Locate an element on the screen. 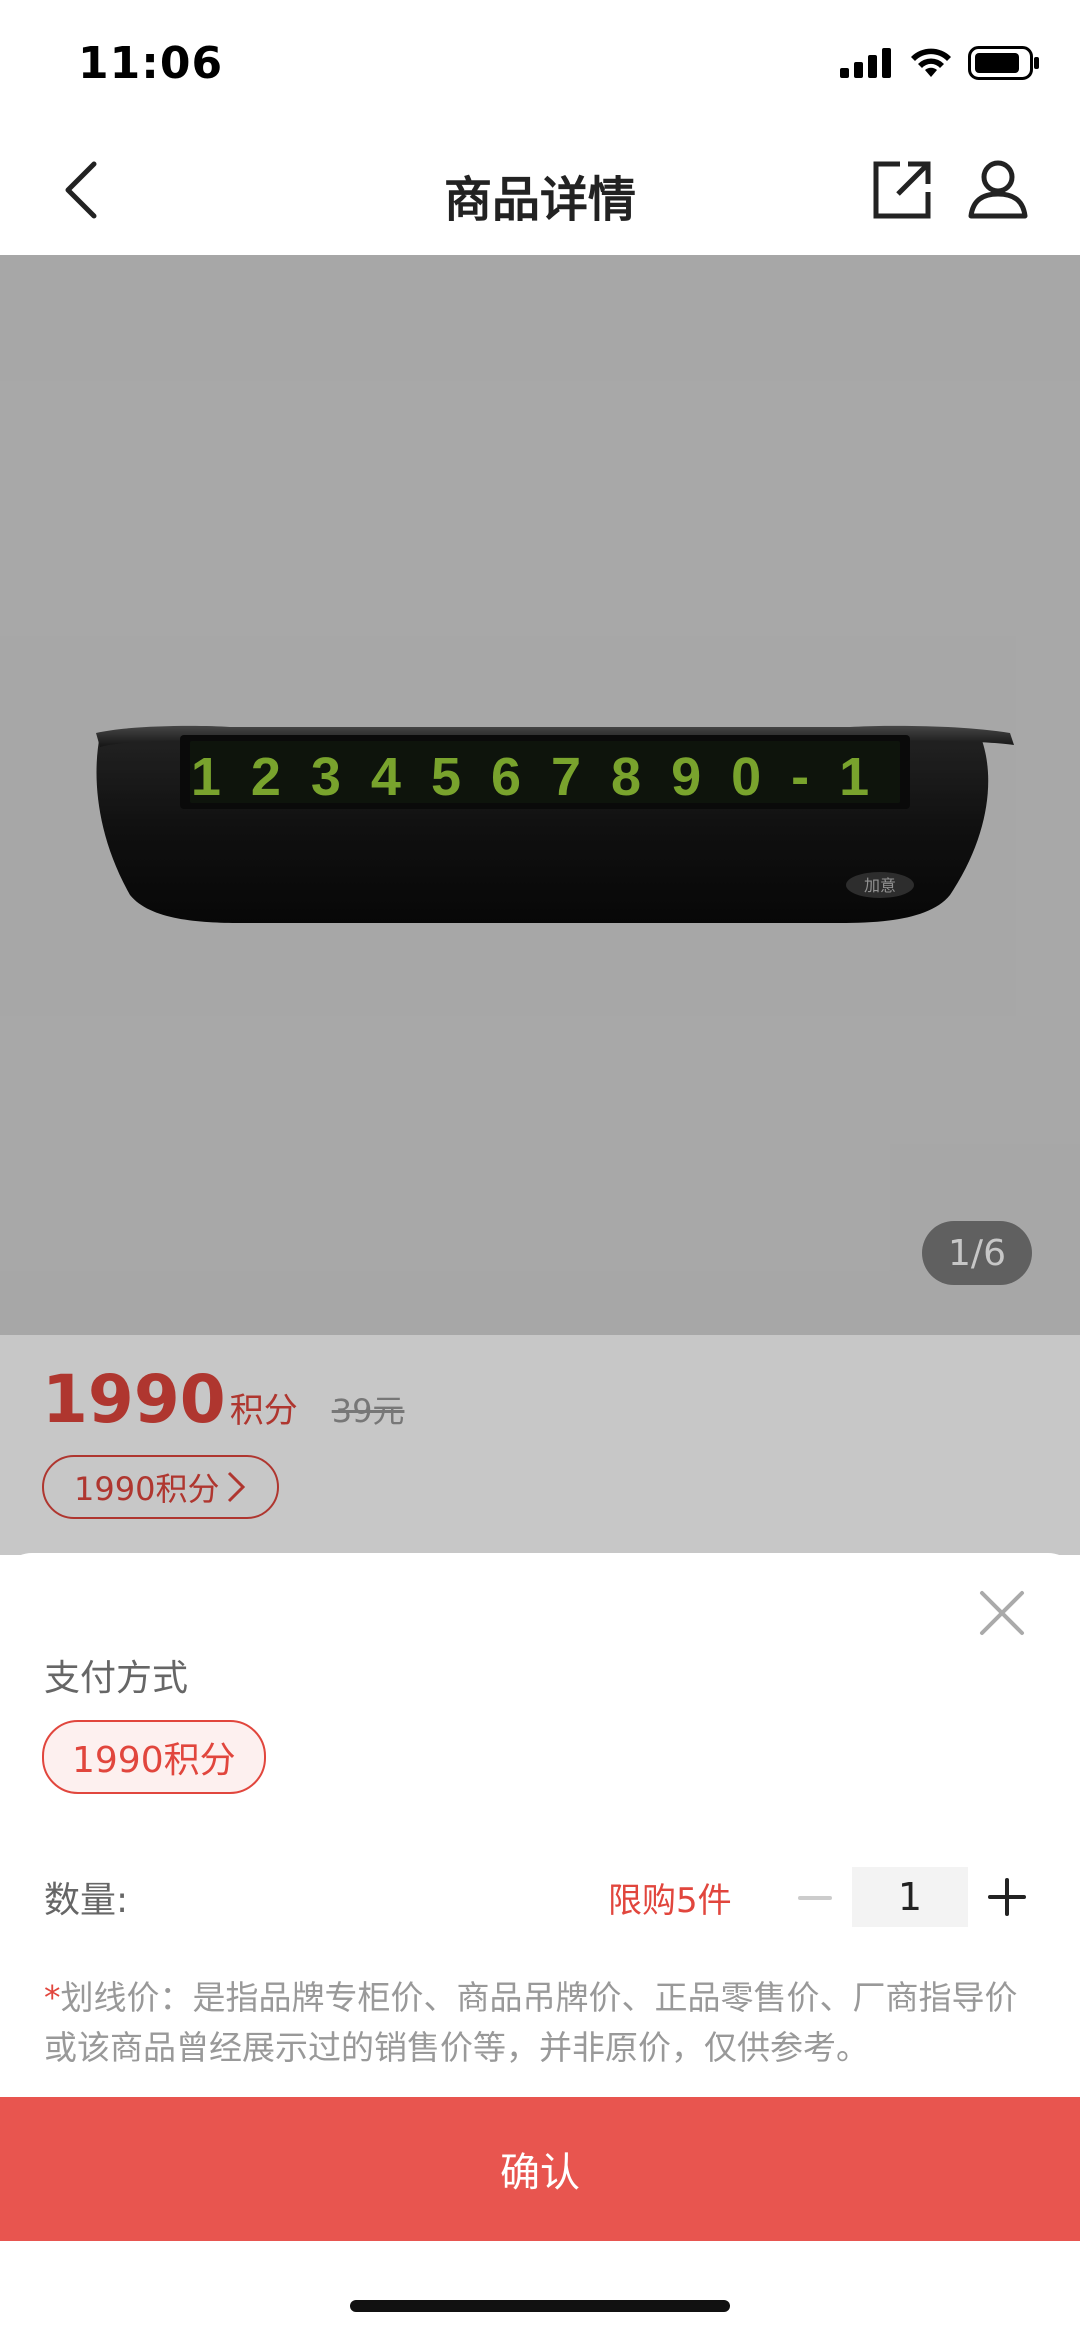 This screenshot has height=2339, width=1080. quantity-label: 数量: is located at coordinates (86, 1900).